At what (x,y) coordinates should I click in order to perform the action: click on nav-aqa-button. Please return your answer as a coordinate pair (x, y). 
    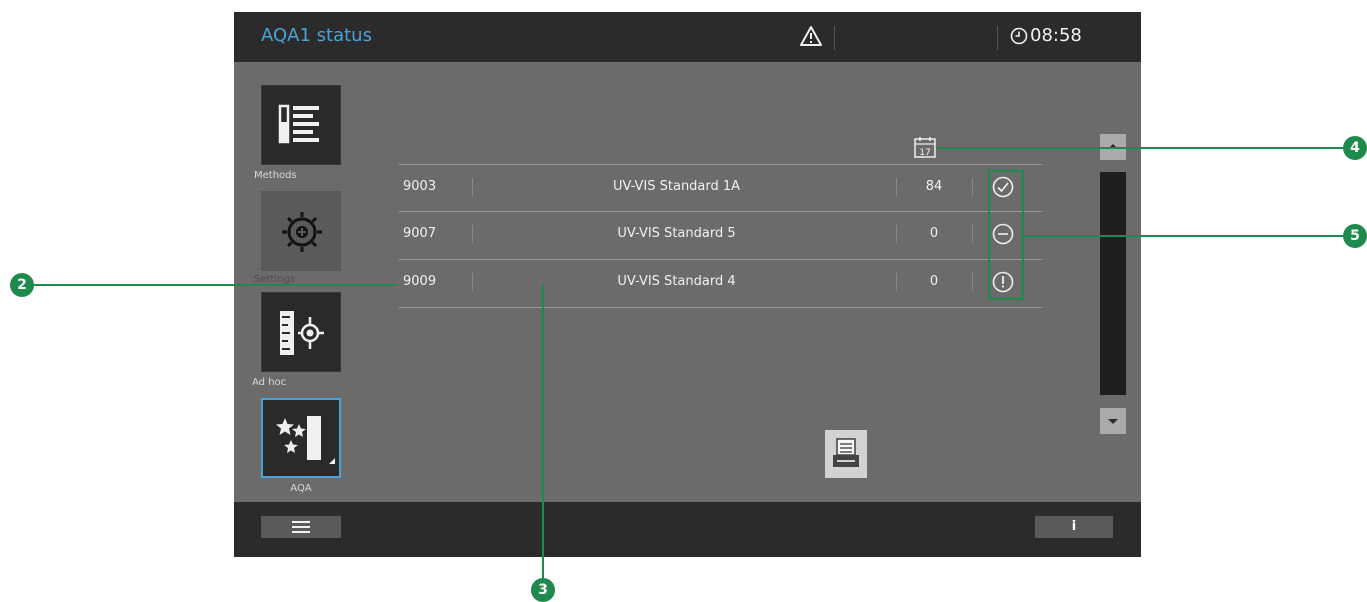
    Looking at the image, I should click on (301, 438).